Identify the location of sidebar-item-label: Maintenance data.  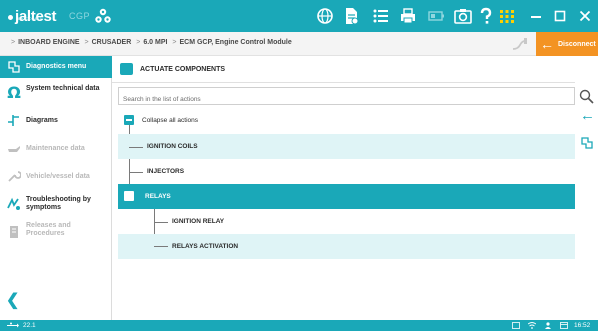
(55, 148).